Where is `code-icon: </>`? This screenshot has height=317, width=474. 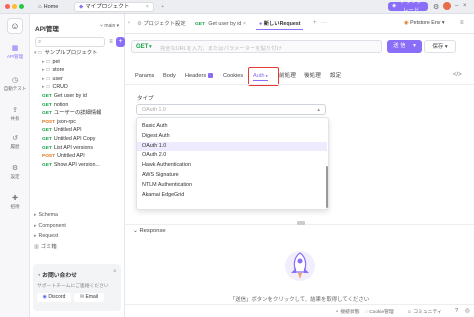 code-icon: </> is located at coordinates (457, 75).